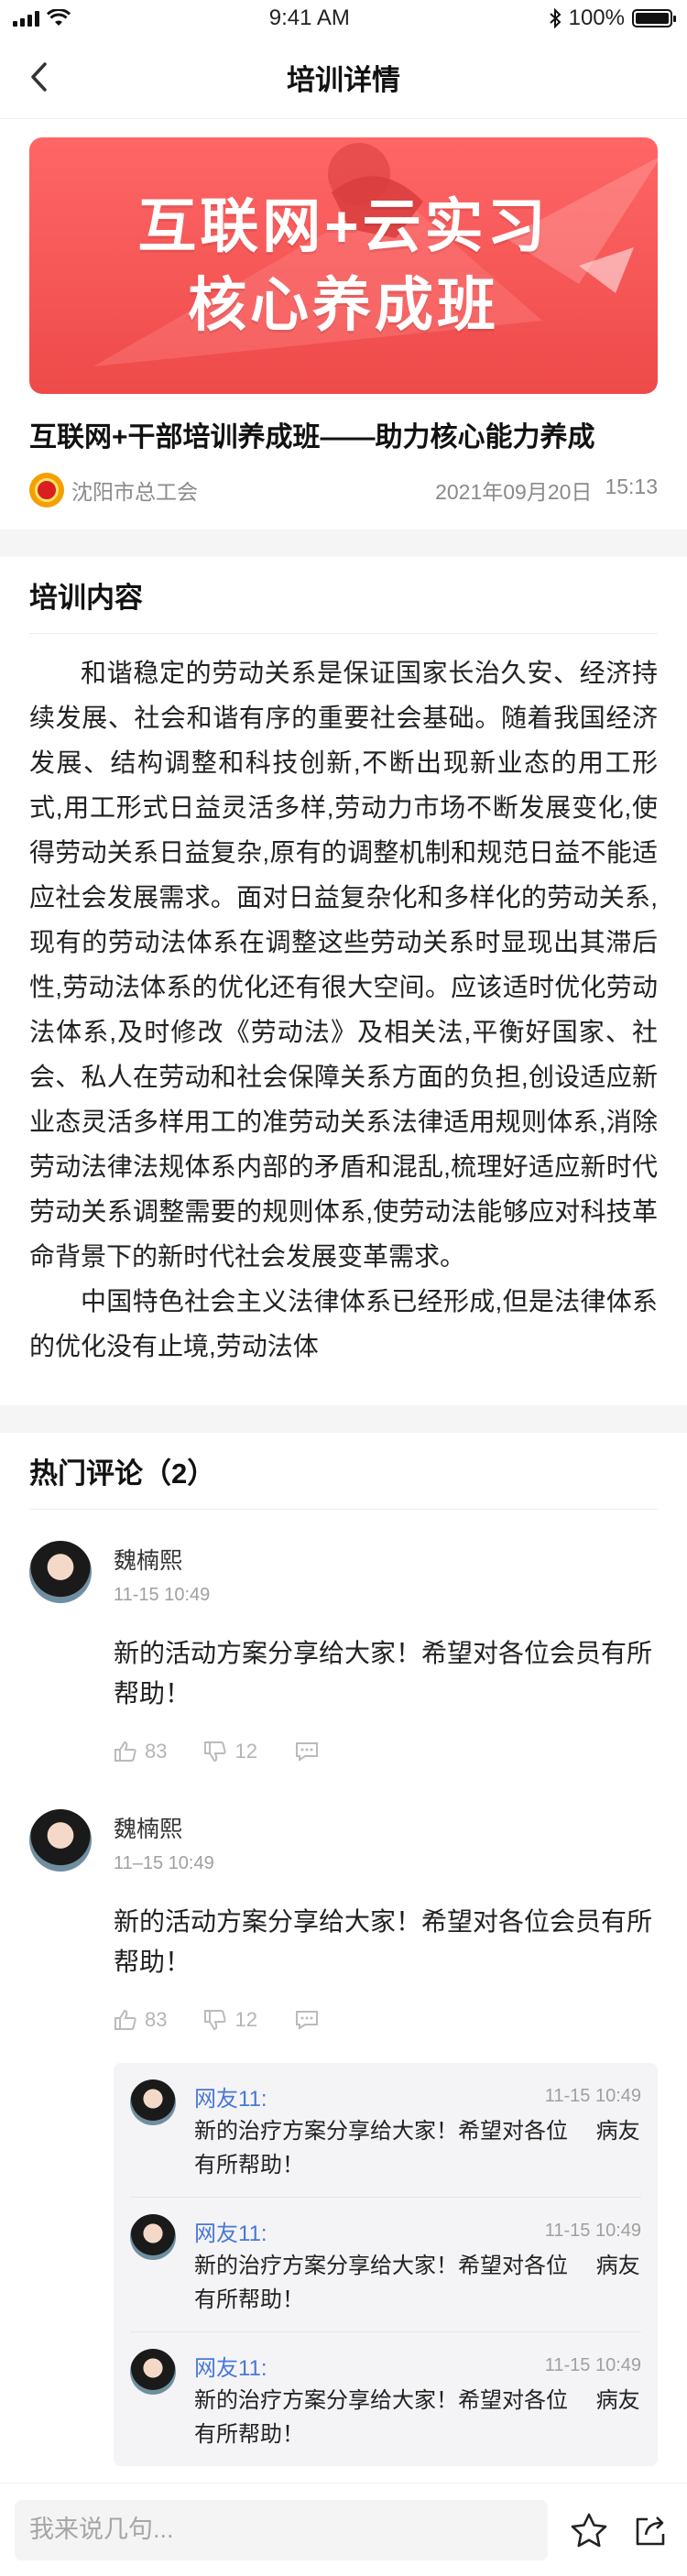 The image size is (687, 2576). Describe the element at coordinates (344, 1472) in the screenshot. I see `comments-heading: 热门评论（2）` at that location.